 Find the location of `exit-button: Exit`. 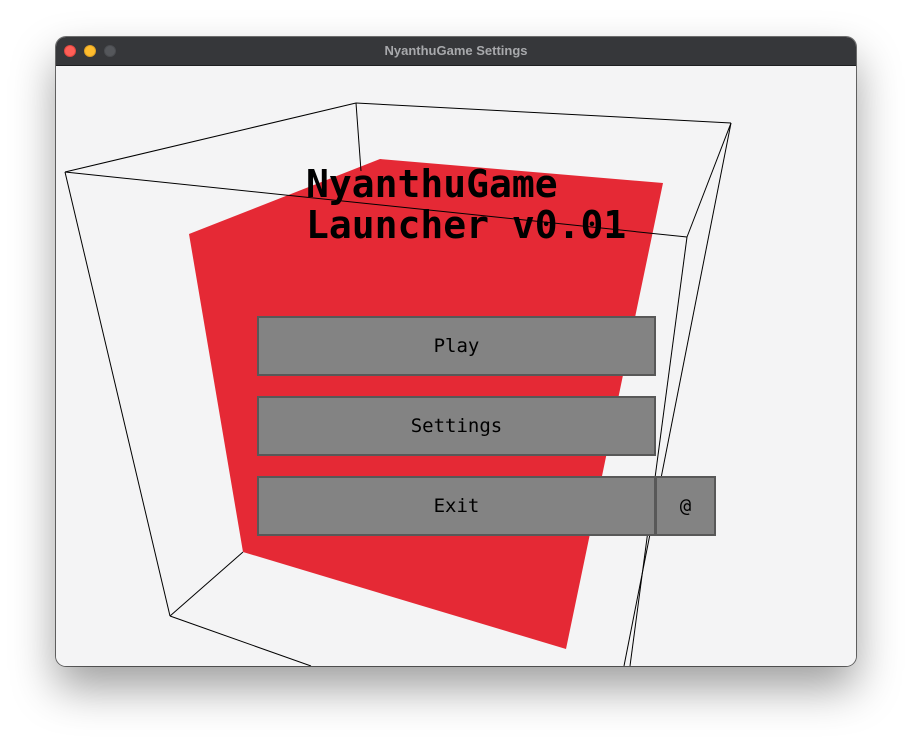

exit-button: Exit is located at coordinates (456, 506).